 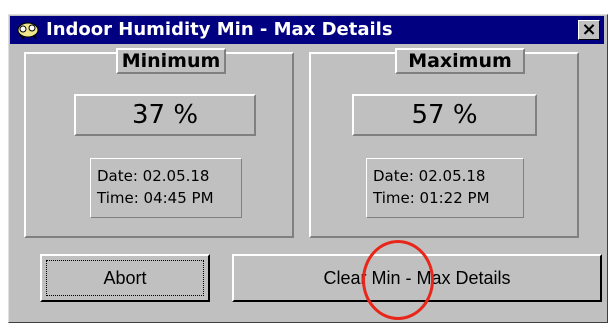 I want to click on maximum-date: Date: 02.05.18, so click(x=429, y=176).